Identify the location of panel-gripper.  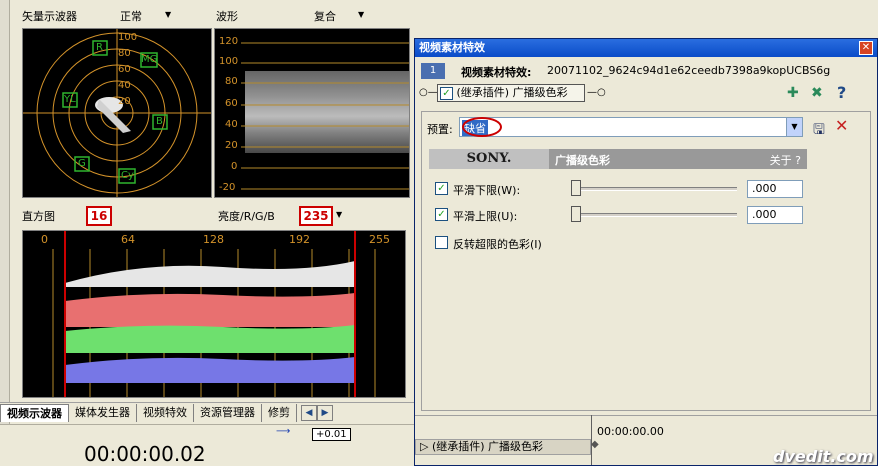
(5, 233).